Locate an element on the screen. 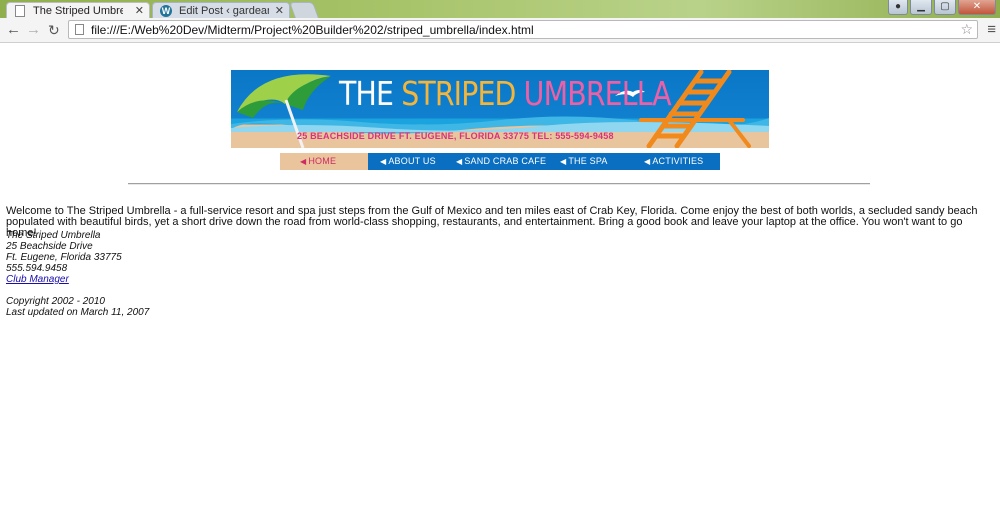 The height and width of the screenshot is (532, 1000). site-logo-title: THE STRIPED UMBRELLA is located at coordinates (505, 94).